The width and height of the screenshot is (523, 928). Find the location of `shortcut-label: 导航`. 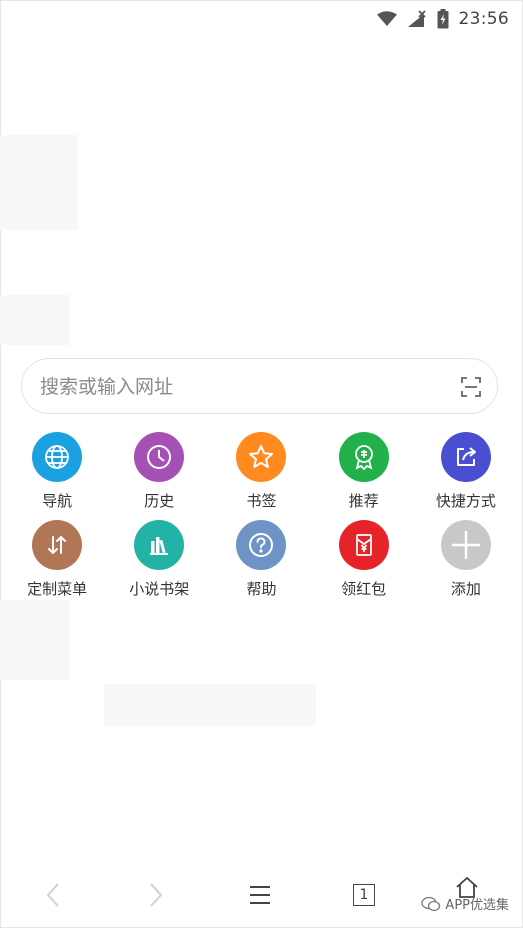

shortcut-label: 导航 is located at coordinates (57, 501).